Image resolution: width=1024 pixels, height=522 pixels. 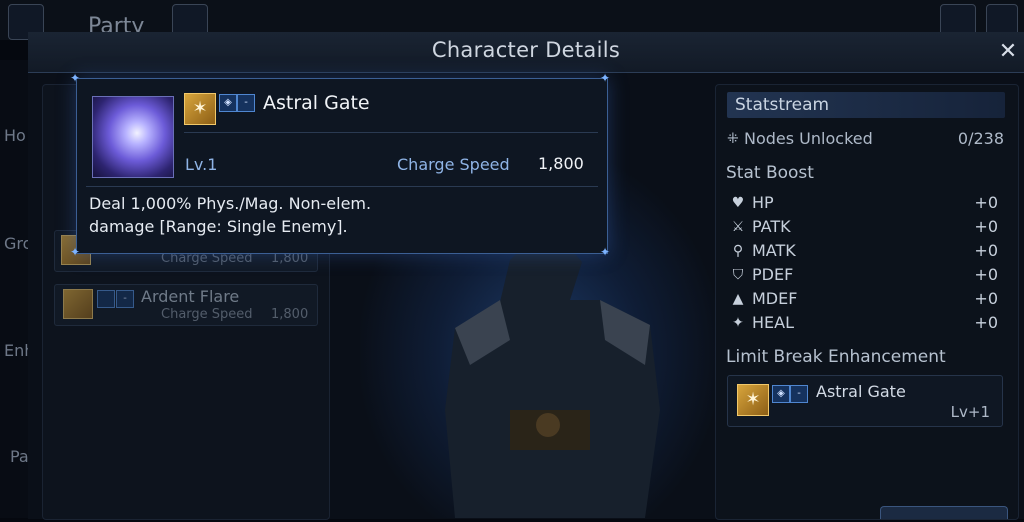 What do you see at coordinates (944, 512) in the screenshot?
I see `bottom-button` at bounding box center [944, 512].